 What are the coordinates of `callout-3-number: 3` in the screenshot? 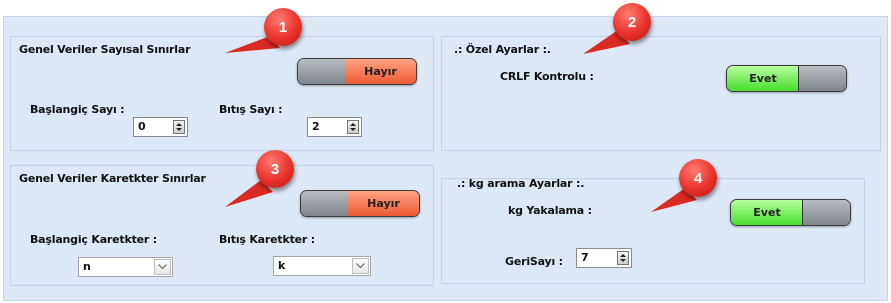 It's located at (275, 169).